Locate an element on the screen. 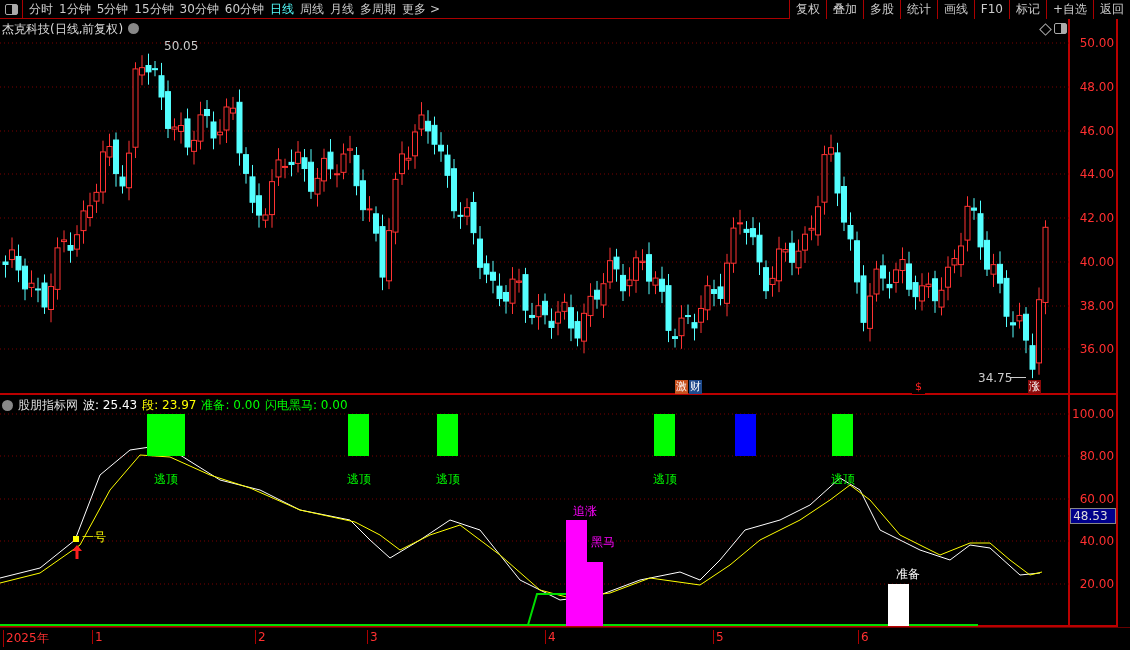 The image size is (1130, 650). event-badge: 财 is located at coordinates (695, 387).